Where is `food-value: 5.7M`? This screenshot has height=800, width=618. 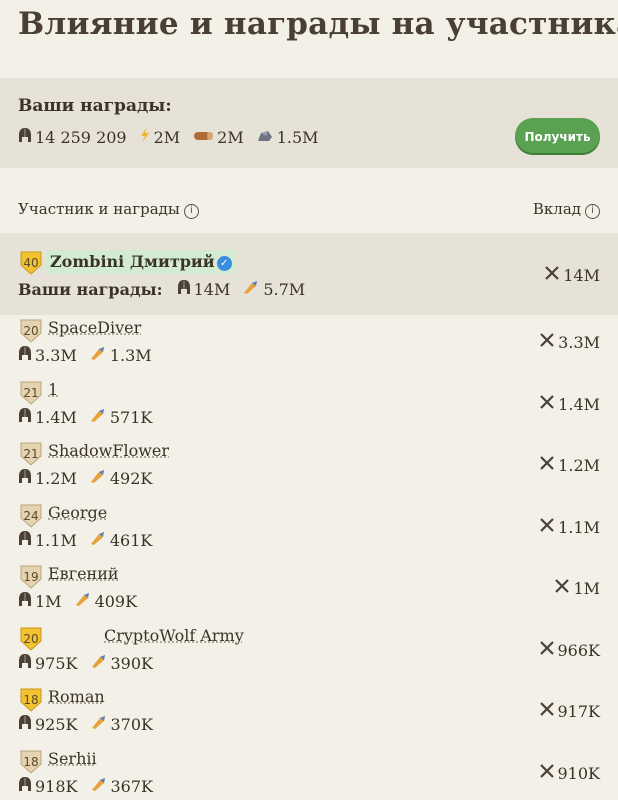
food-value: 5.7M is located at coordinates (284, 289).